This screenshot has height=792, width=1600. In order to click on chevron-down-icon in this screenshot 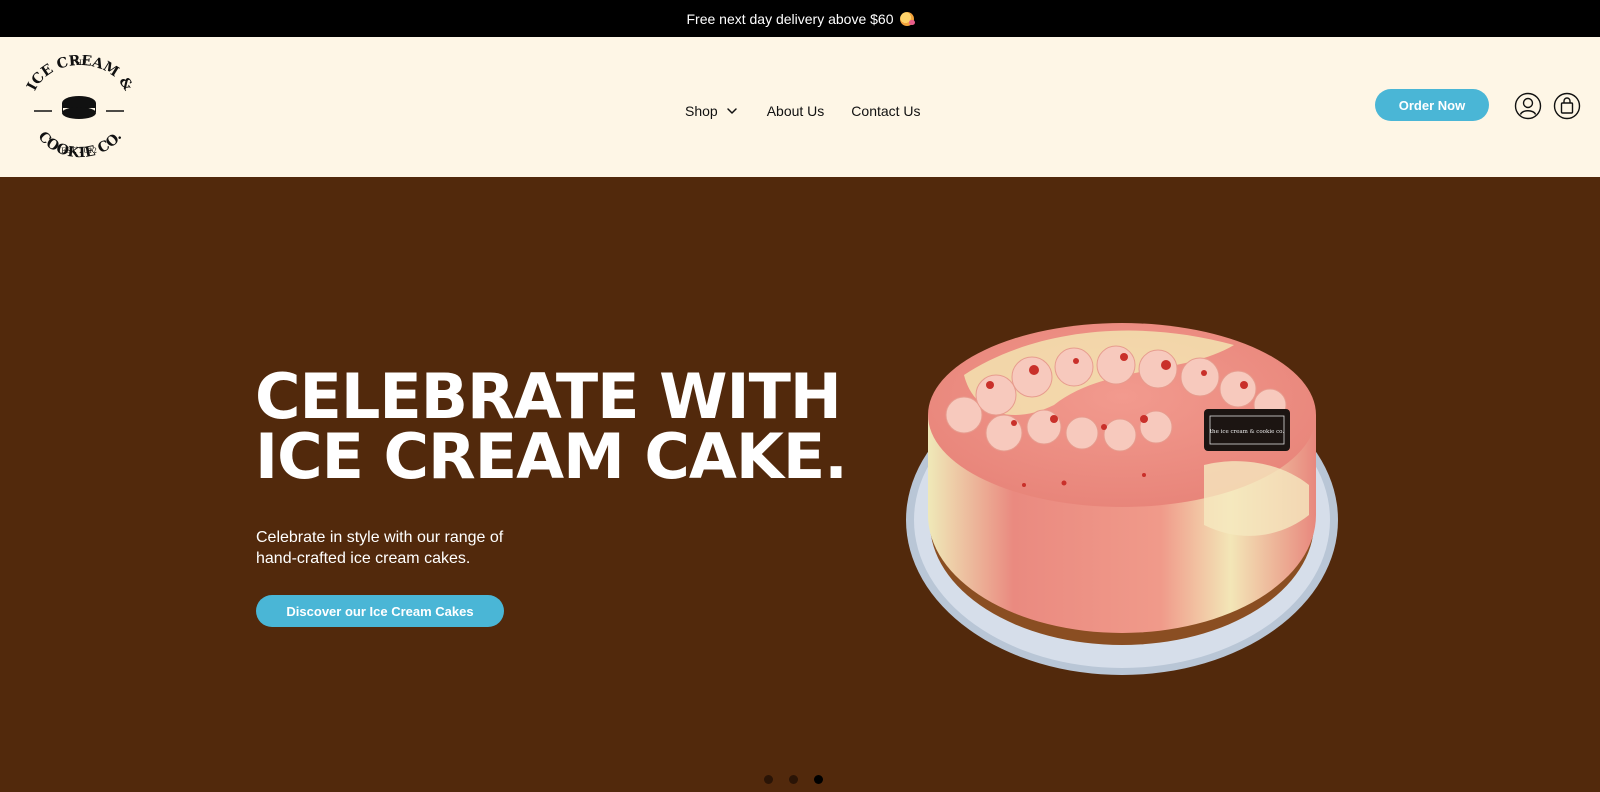, I will do `click(731, 111)`.